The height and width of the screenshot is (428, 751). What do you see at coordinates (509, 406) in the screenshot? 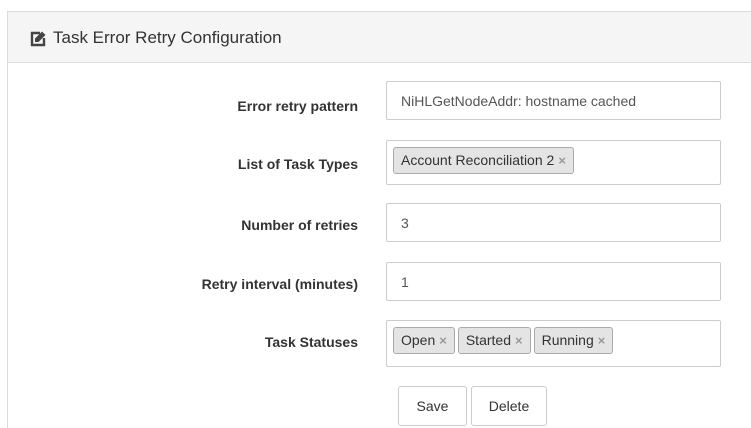
I see `delete-button: Delete` at bounding box center [509, 406].